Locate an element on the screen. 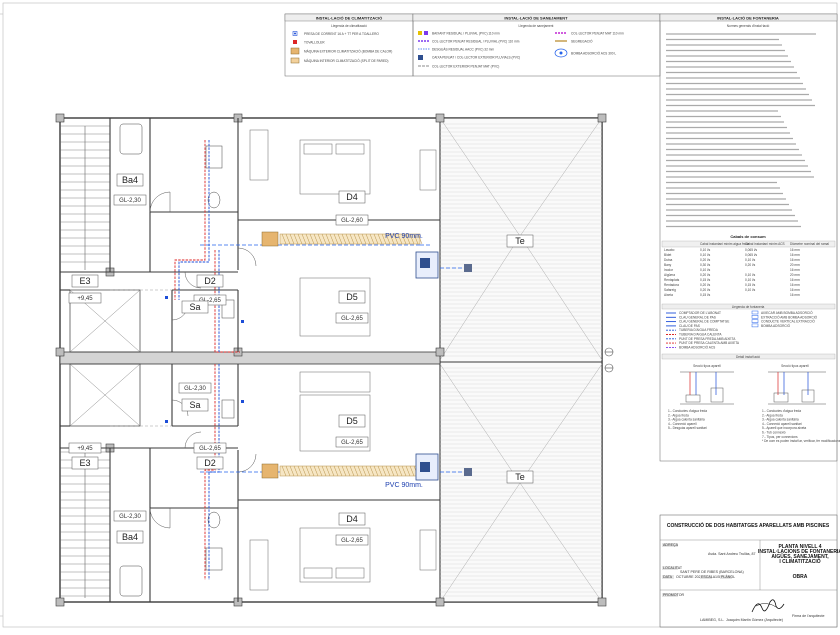  toilet-bottom is located at coordinates (214, 520).